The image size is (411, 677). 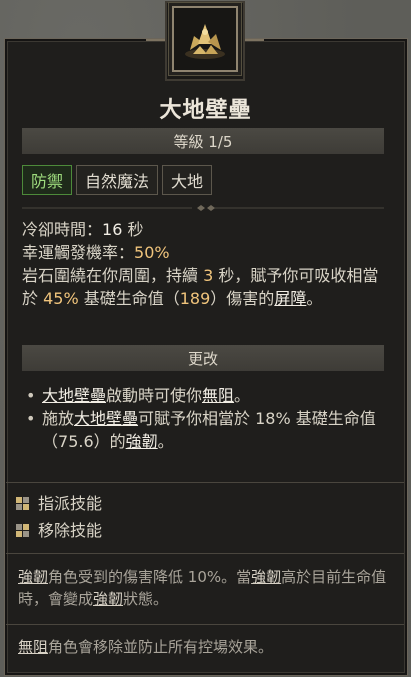 What do you see at coordinates (70, 530) in the screenshot?
I see `remove-skill-label: 移除技能` at bounding box center [70, 530].